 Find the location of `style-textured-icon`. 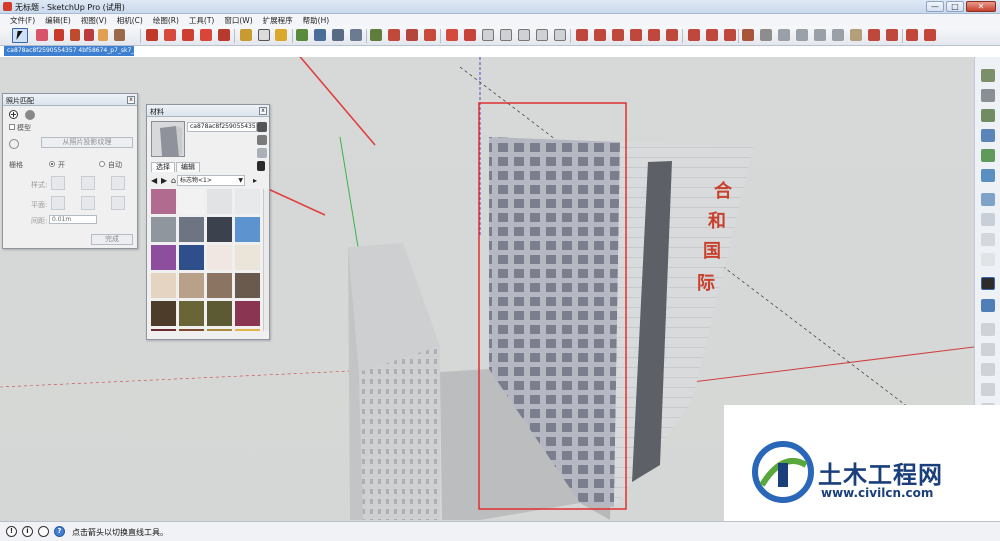

style-textured-icon is located at coordinates (988, 283).